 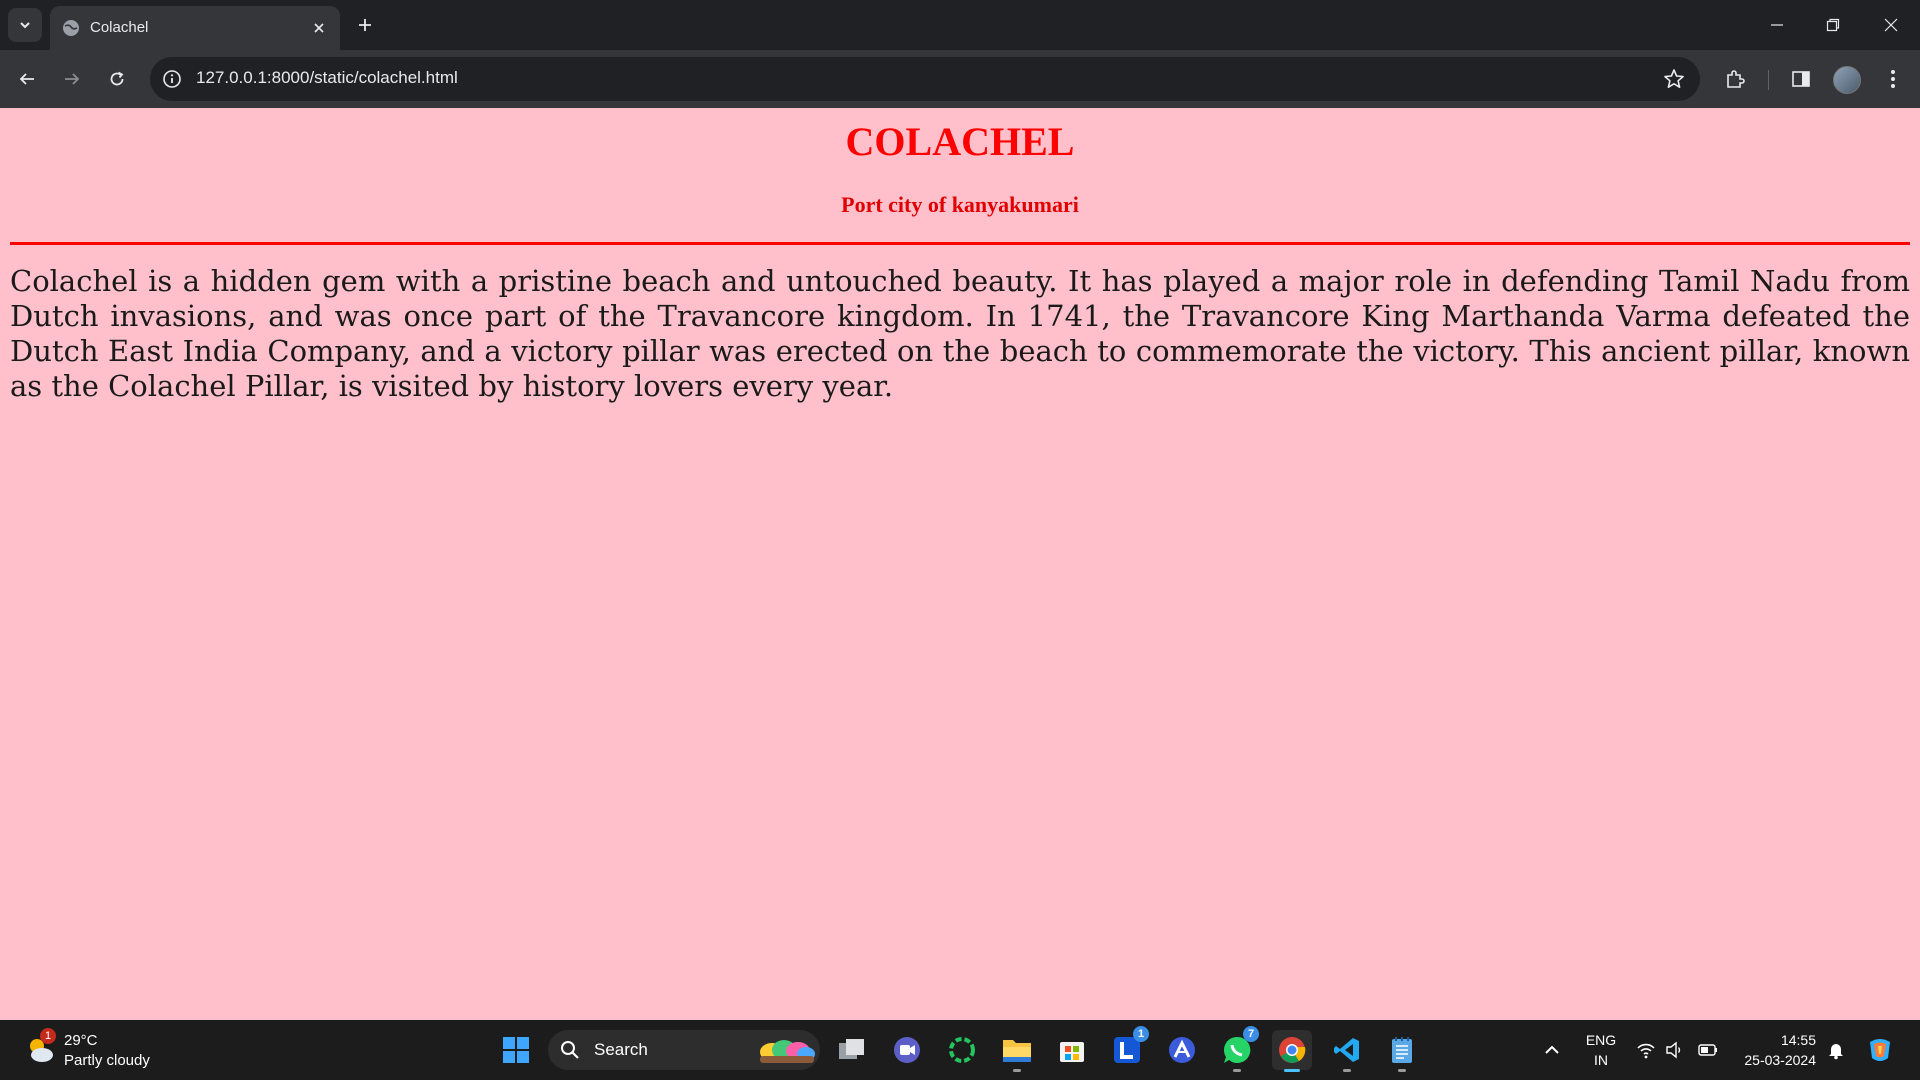 I want to click on close-tab-button, so click(x=319, y=28).